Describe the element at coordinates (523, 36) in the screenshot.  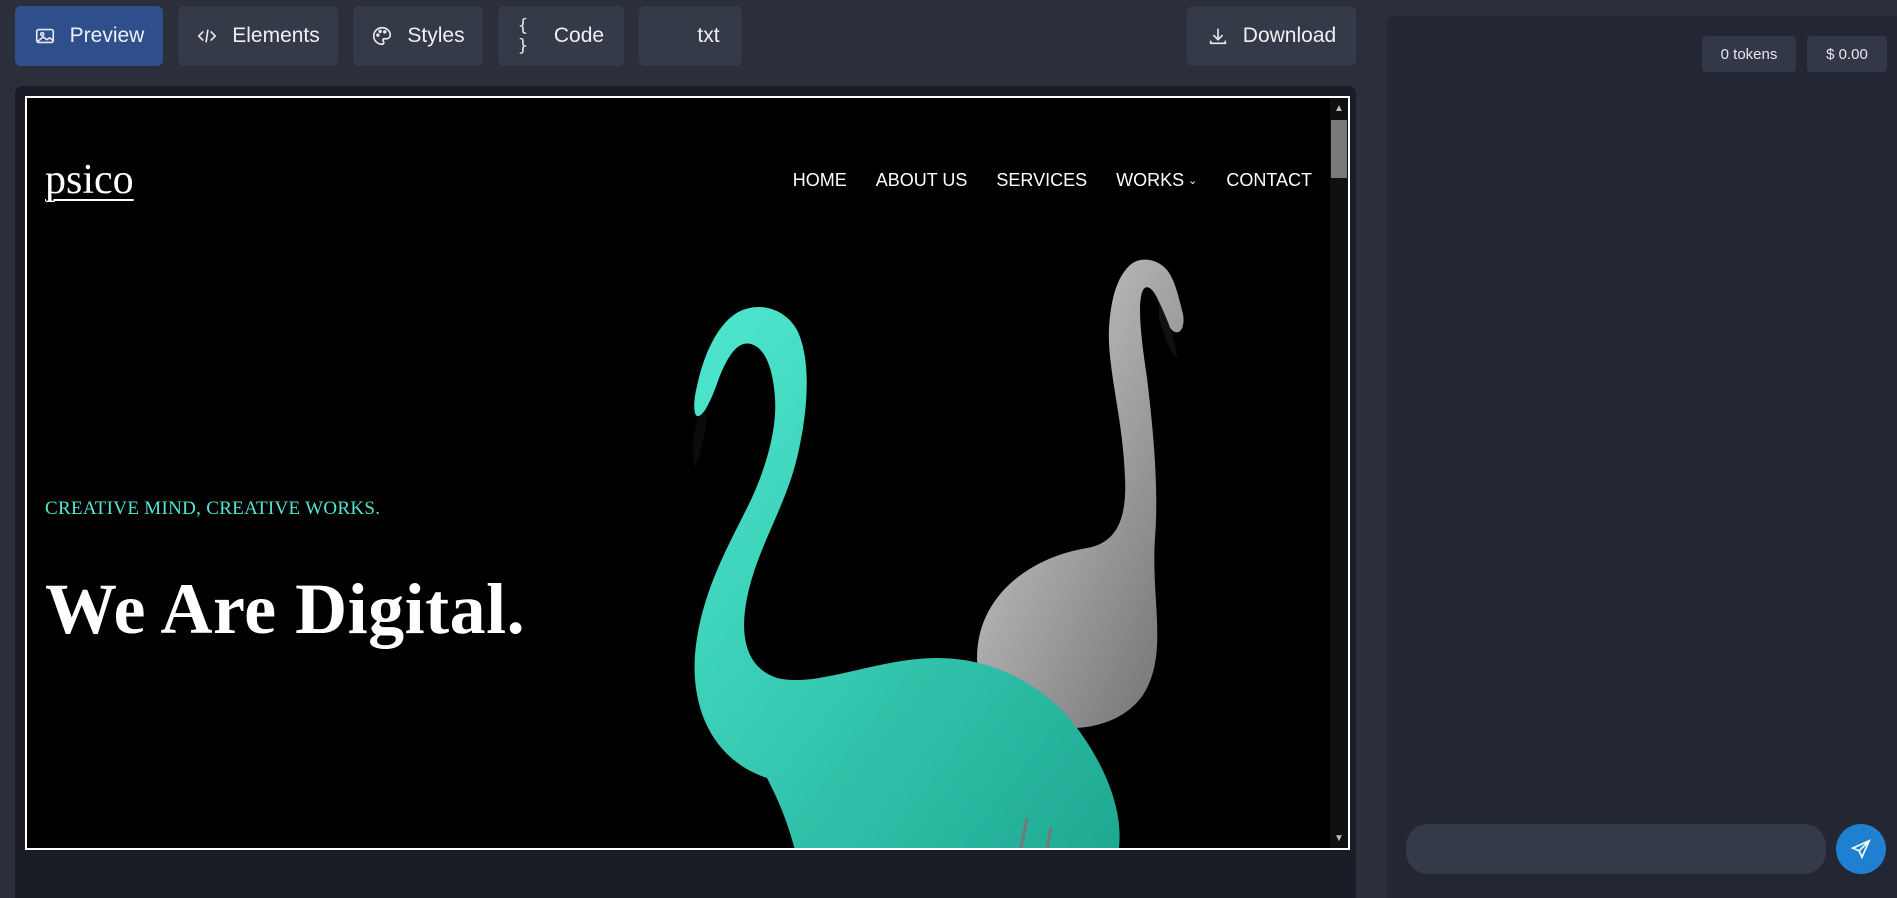
I see `braces-icon: { }` at that location.